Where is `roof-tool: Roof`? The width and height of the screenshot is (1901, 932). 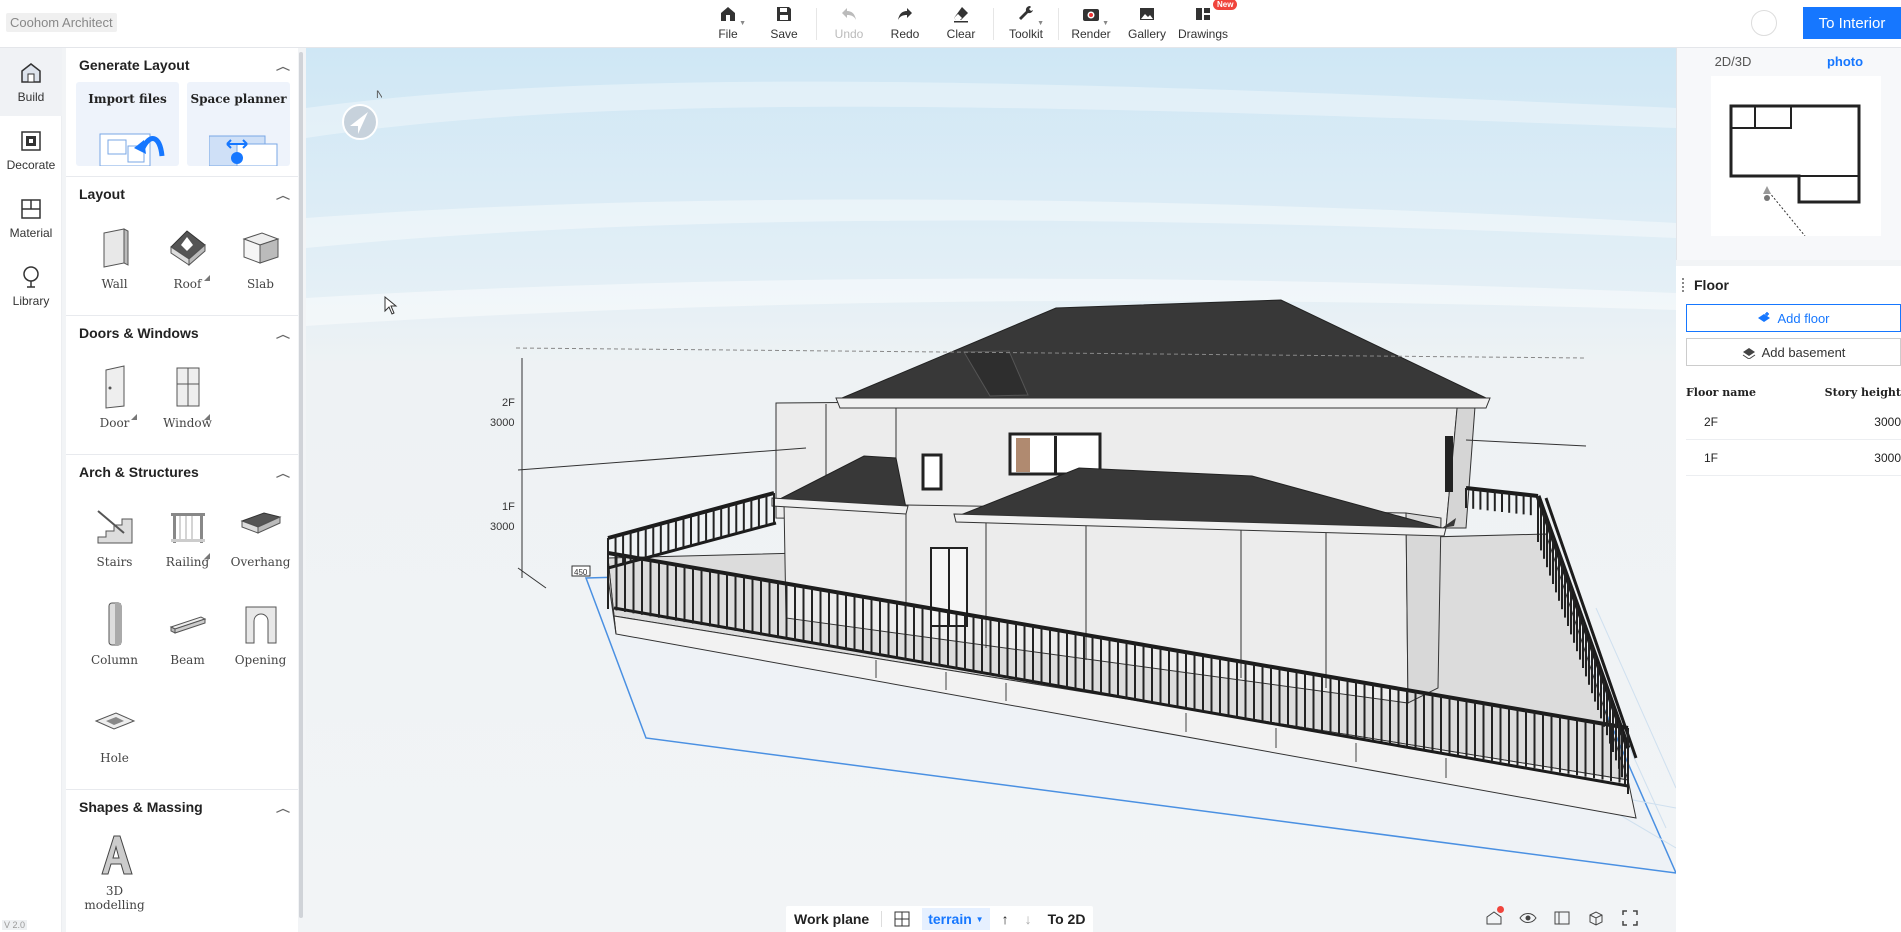 roof-tool: Roof is located at coordinates (187, 261).